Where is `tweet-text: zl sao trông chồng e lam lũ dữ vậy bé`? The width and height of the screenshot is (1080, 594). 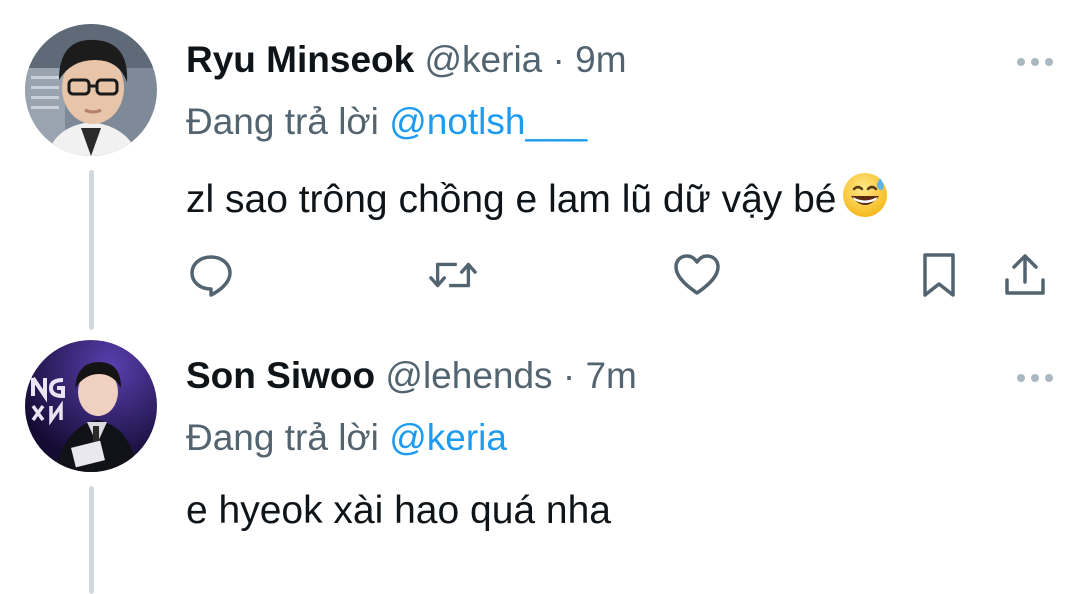
tweet-text: zl sao trông chồng e lam lũ dữ vậy bé is located at coordinates (538, 200).